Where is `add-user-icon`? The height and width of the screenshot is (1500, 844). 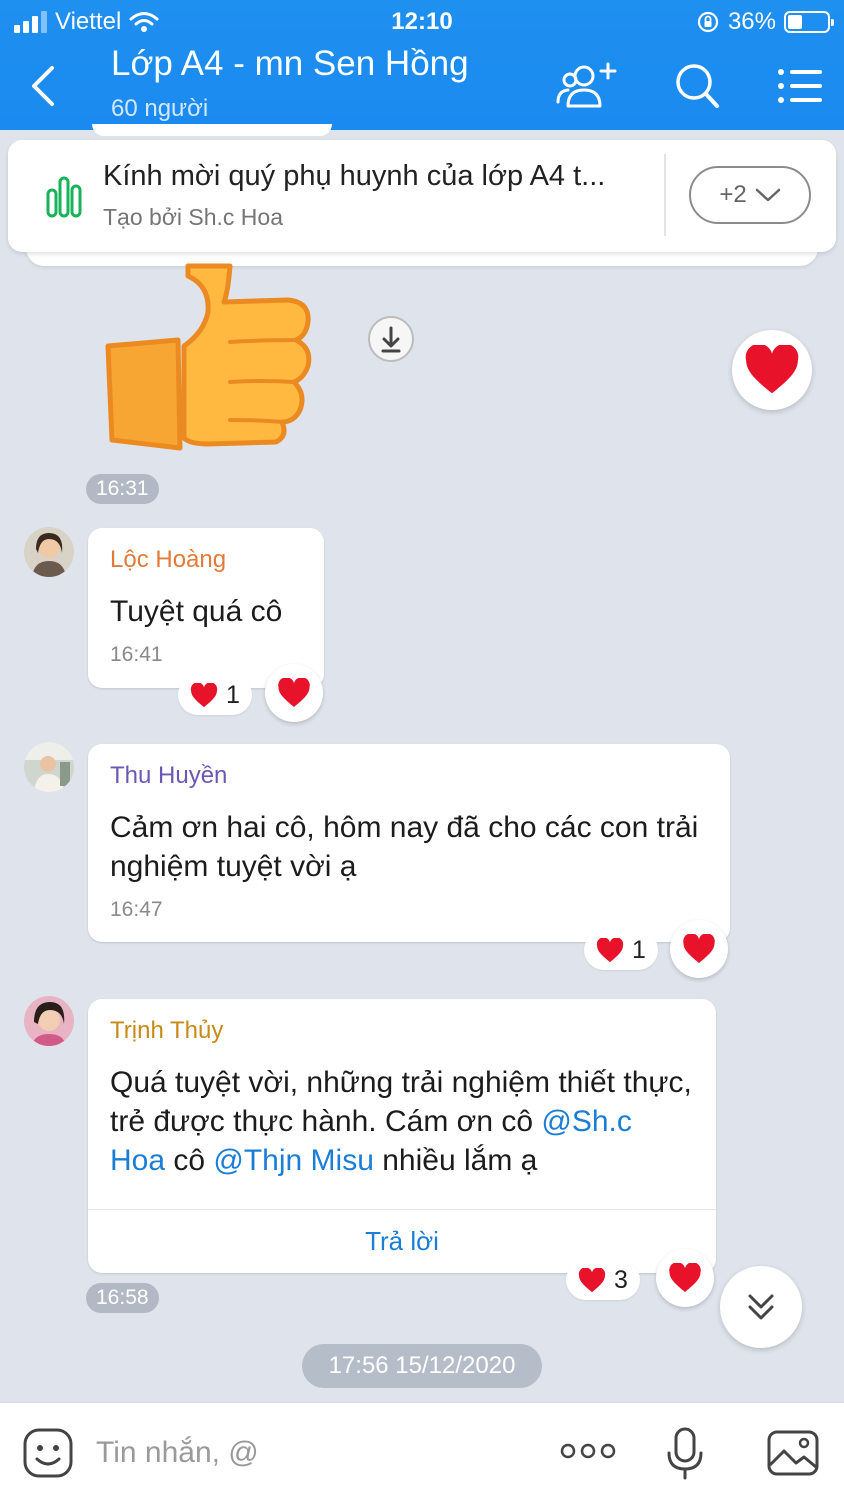 add-user-icon is located at coordinates (586, 85).